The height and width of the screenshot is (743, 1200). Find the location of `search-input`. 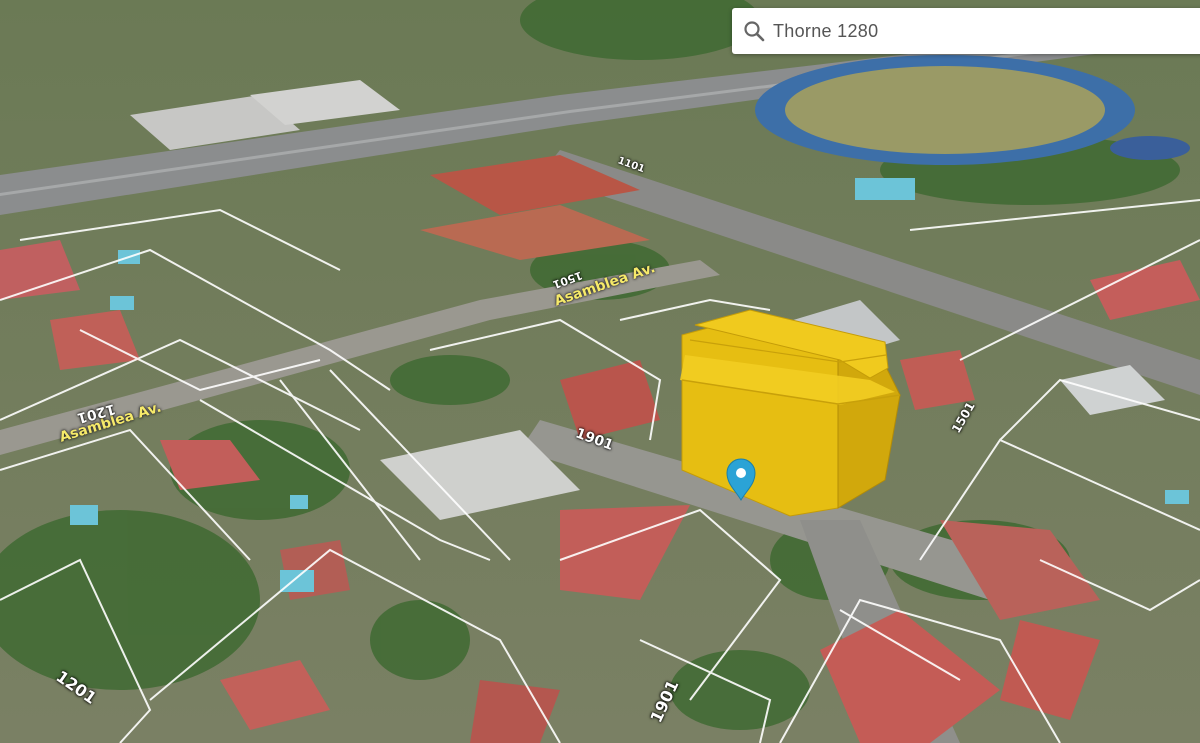

search-input is located at coordinates (963, 31).